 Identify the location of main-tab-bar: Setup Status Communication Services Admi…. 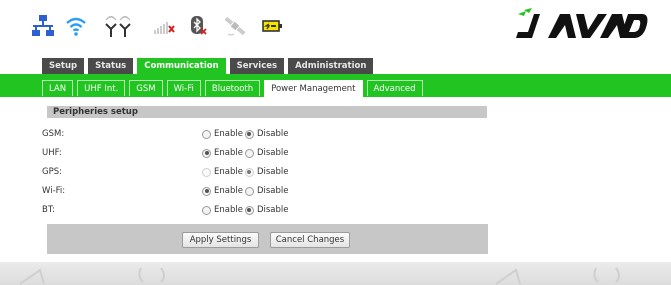
(208, 66).